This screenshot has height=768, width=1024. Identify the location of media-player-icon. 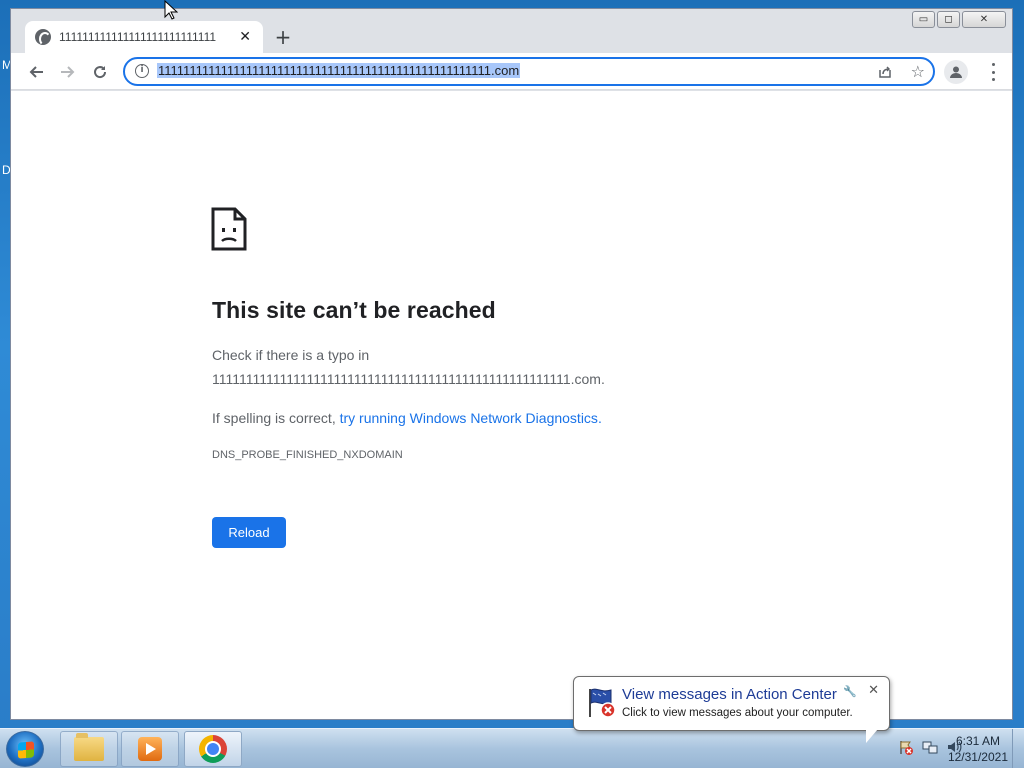
(150, 749).